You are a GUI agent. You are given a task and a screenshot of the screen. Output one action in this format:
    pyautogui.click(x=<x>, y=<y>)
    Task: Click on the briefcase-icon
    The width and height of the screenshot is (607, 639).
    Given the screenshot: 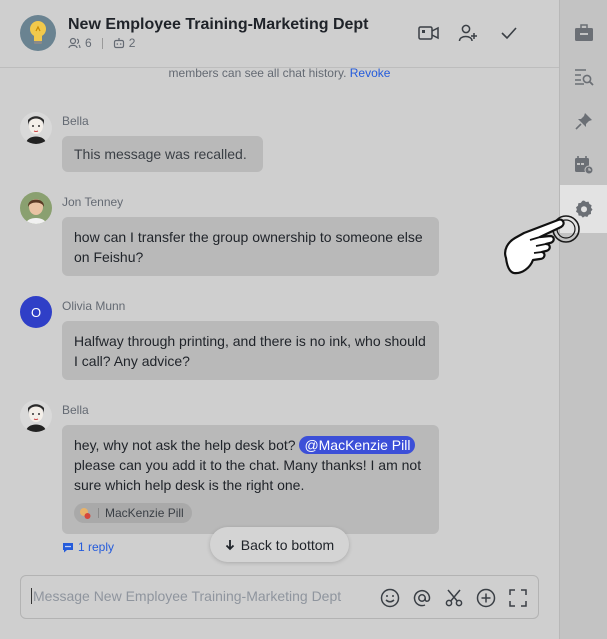 What is the action you would take?
    pyautogui.click(x=583, y=33)
    